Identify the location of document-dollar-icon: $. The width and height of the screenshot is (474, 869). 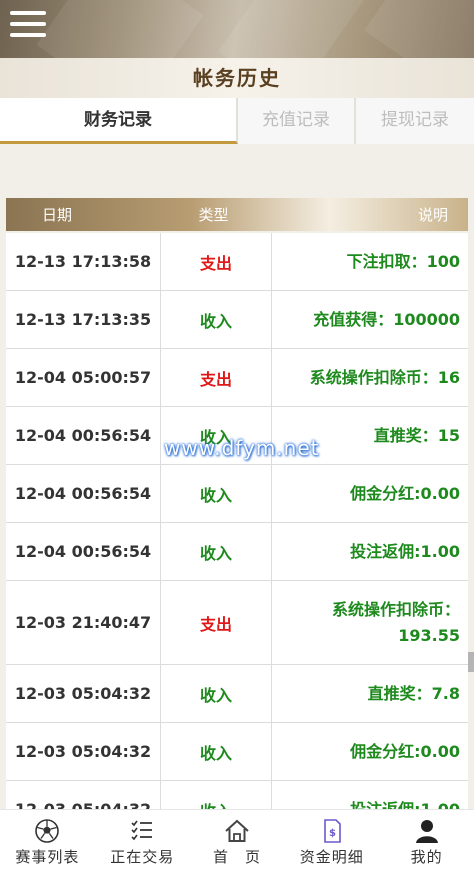
(332, 831).